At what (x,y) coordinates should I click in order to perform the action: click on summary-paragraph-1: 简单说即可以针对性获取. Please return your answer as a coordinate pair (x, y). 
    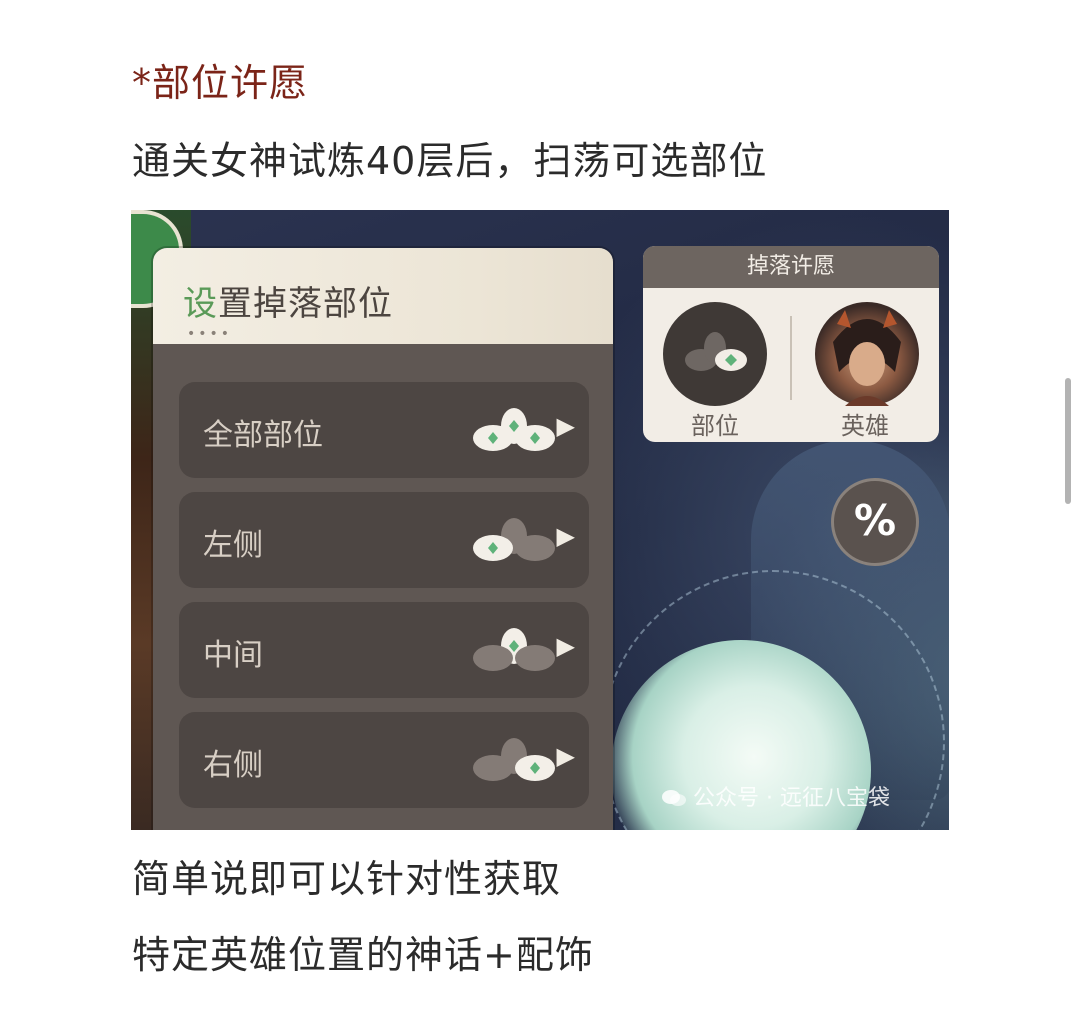
    Looking at the image, I should click on (347, 879).